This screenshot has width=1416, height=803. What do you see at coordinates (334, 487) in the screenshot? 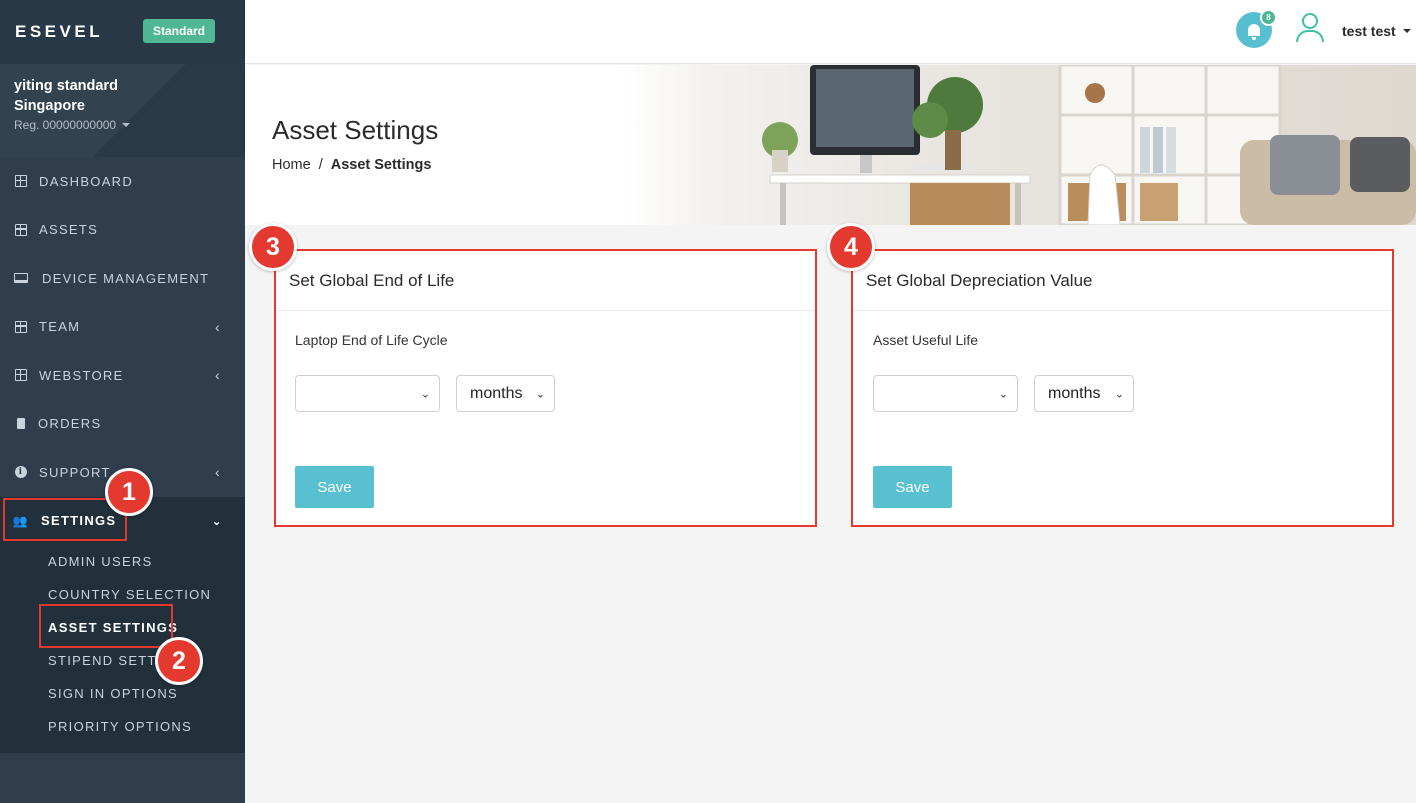
I see `end-of-life-save-button: Save` at bounding box center [334, 487].